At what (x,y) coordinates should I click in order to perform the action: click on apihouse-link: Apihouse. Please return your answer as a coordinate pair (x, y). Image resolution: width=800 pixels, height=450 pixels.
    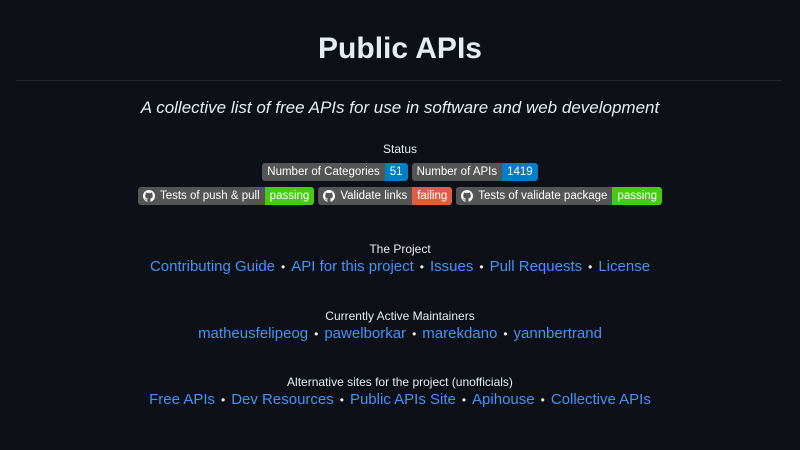
    Looking at the image, I should click on (503, 399).